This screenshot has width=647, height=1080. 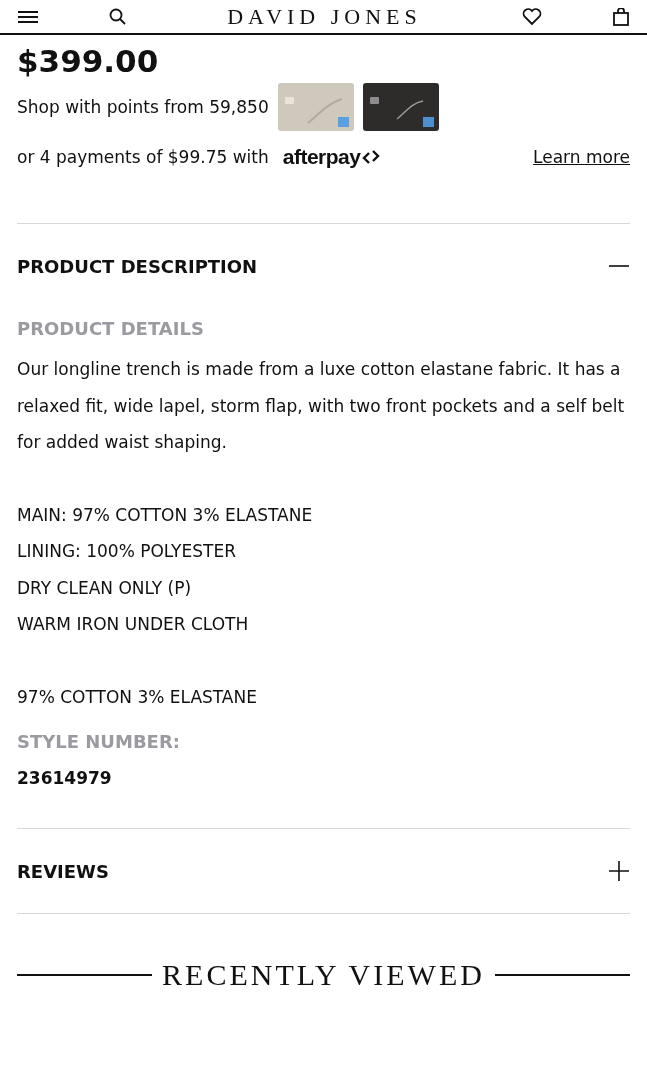 I want to click on loop-arrows-icon, so click(x=371, y=157).